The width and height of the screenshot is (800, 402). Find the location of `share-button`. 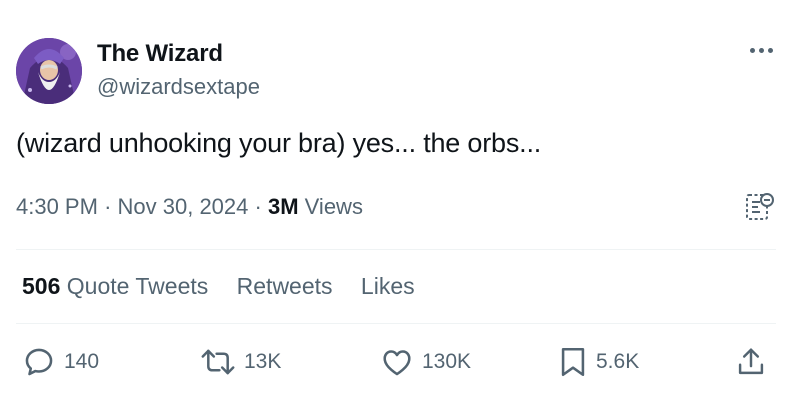

share-button is located at coordinates (751, 362).